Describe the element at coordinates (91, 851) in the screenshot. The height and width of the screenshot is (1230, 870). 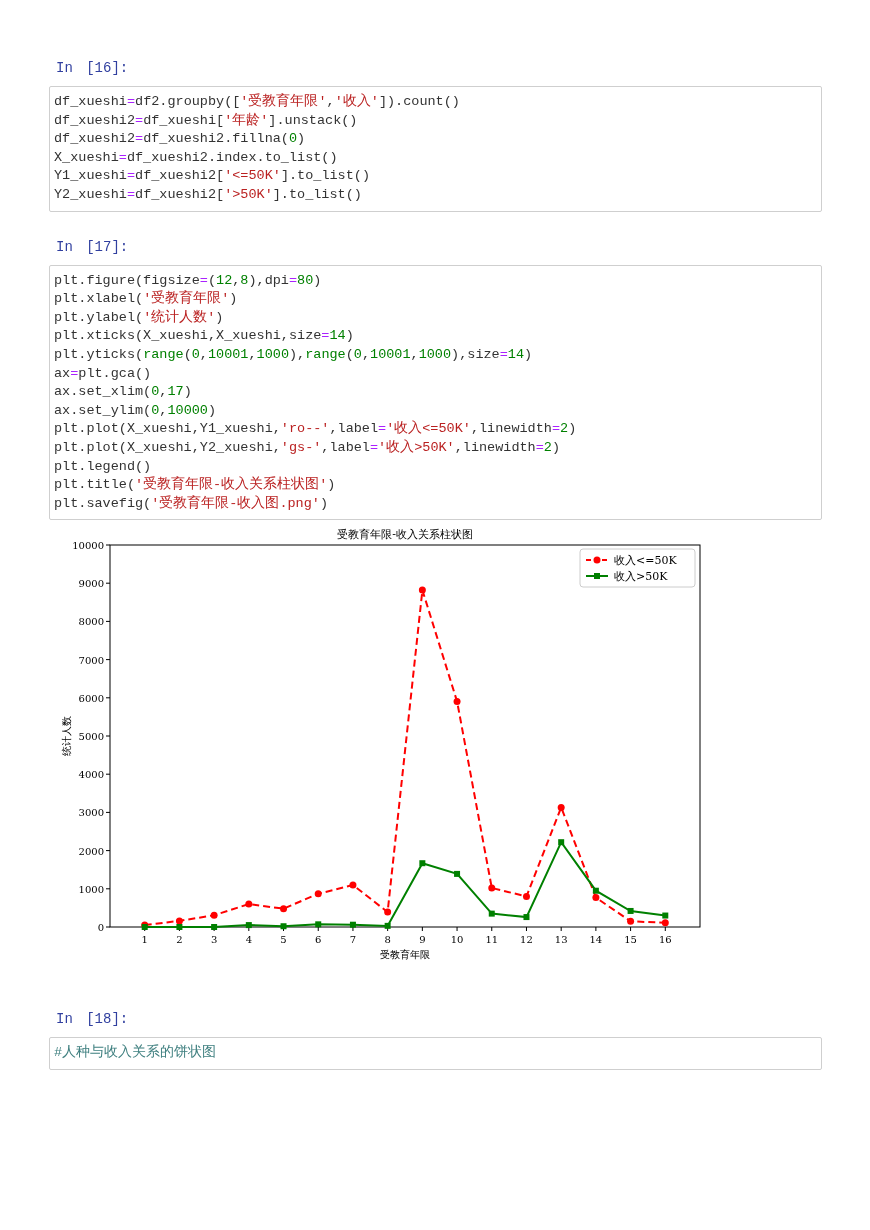
I see `y-tick-label: 2000` at that location.